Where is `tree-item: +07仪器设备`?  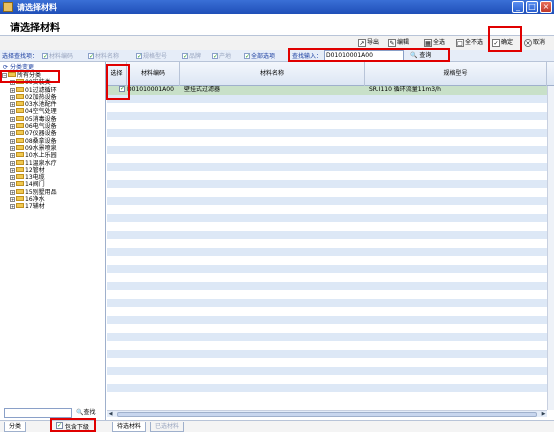 tree-item: +07仪器设备 is located at coordinates (53, 133).